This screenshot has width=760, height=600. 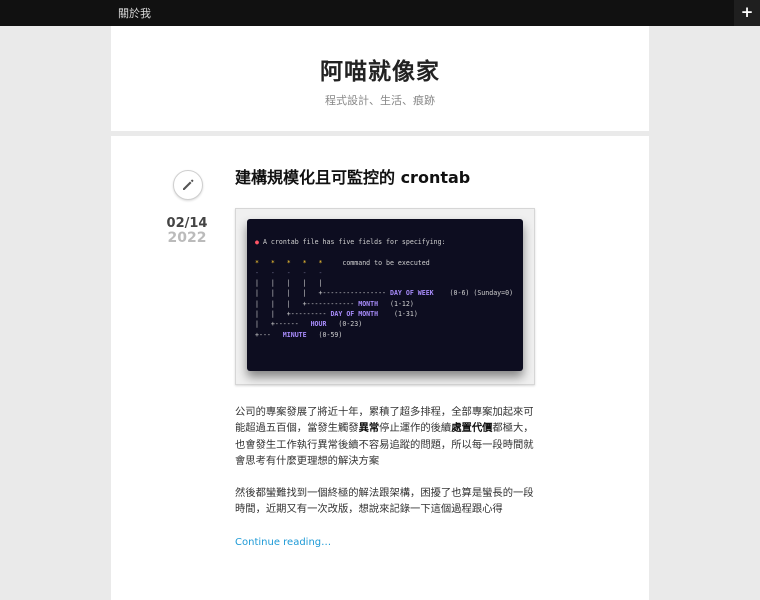 I want to click on post-title: 建構規模化且可監控的 crontab, so click(x=385, y=178).